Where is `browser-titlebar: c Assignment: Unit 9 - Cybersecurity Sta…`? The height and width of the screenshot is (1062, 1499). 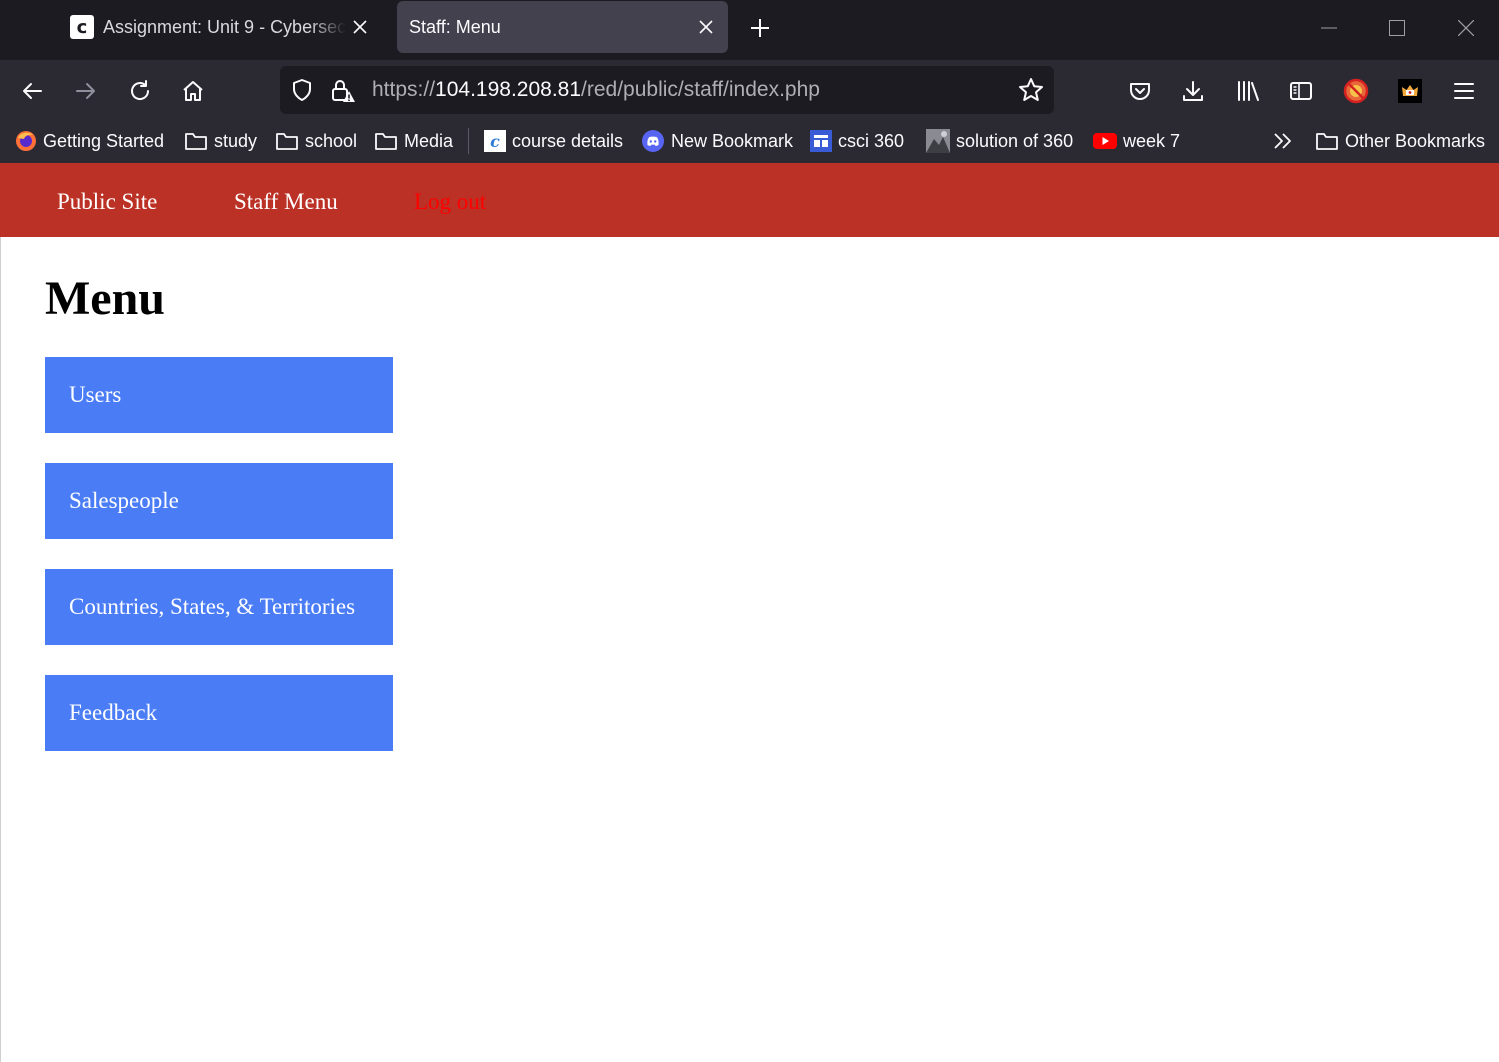 browser-titlebar: c Assignment: Unit 9 - Cybersecurity Sta… is located at coordinates (749, 30).